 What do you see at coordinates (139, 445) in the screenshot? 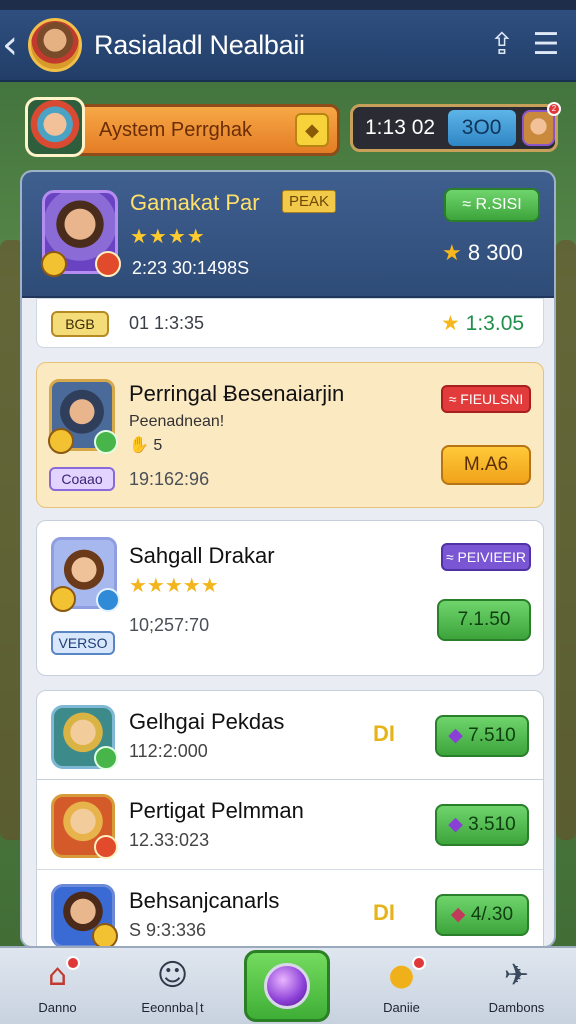
I see `hand-icon: ✋` at bounding box center [139, 445].